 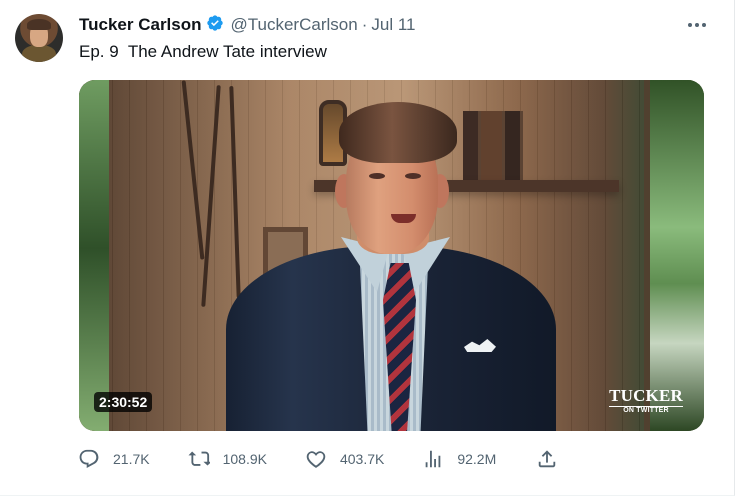 I want to click on like-button: 403.7K, so click(x=344, y=459).